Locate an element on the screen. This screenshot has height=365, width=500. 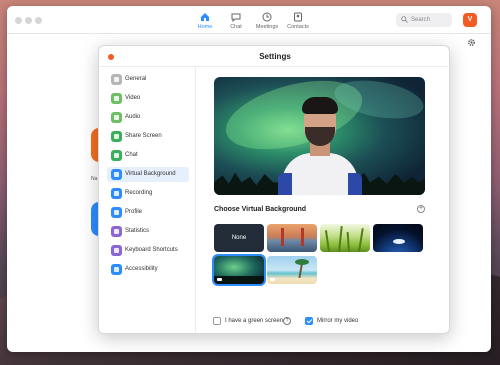
search-input: Search is located at coordinates (424, 20).